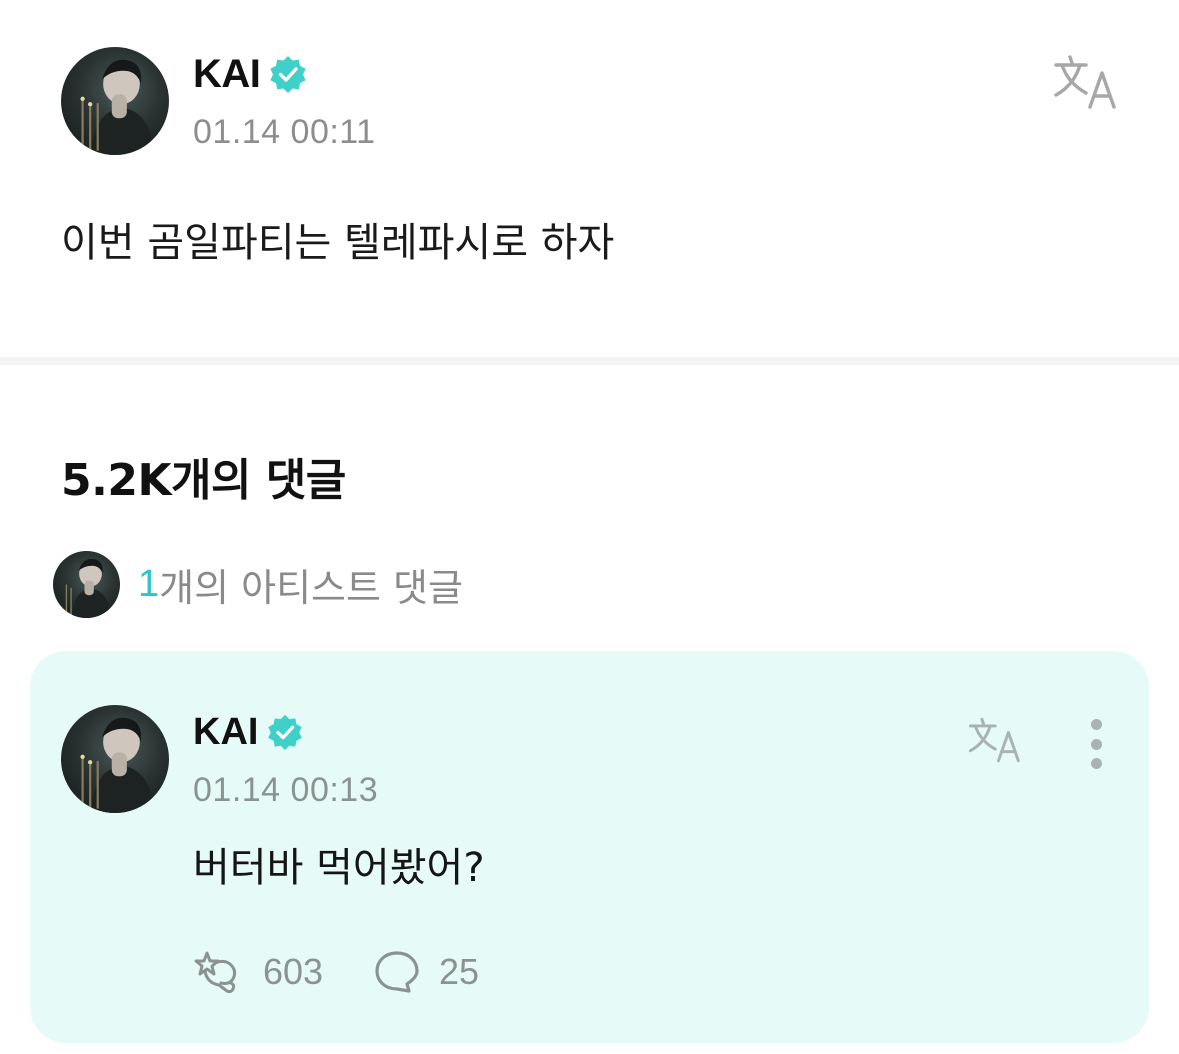 The height and width of the screenshot is (1054, 1179). I want to click on post-timestamp: 01.14 00:11, so click(284, 132).